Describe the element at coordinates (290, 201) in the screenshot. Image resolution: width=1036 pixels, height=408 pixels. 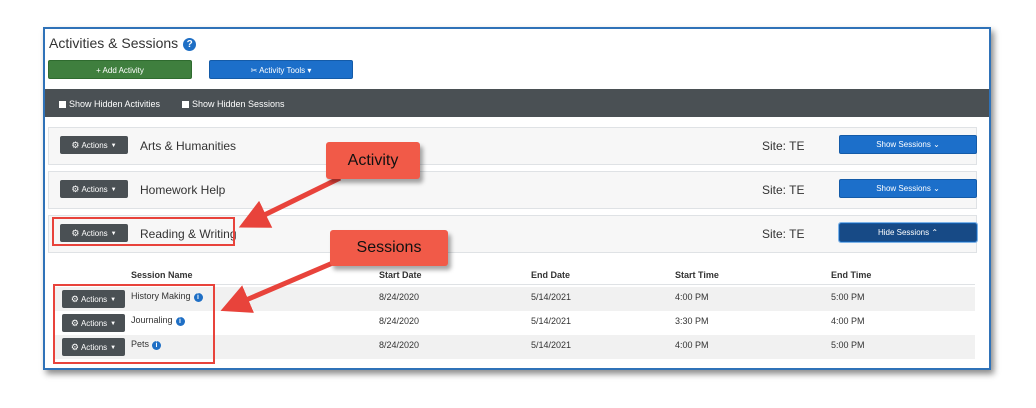
I see `activity-arrow` at that location.